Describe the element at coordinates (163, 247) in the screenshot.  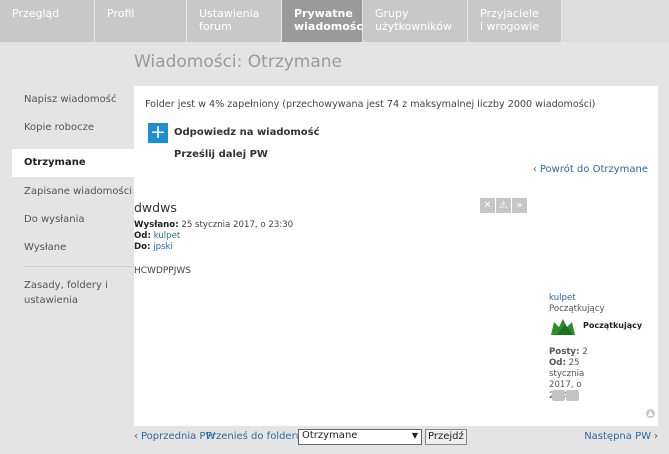
I see `to-user-link: jpski` at that location.